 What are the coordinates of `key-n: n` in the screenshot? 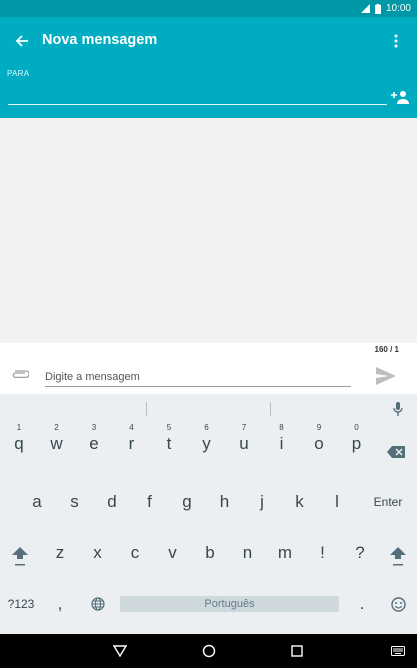 It's located at (248, 553).